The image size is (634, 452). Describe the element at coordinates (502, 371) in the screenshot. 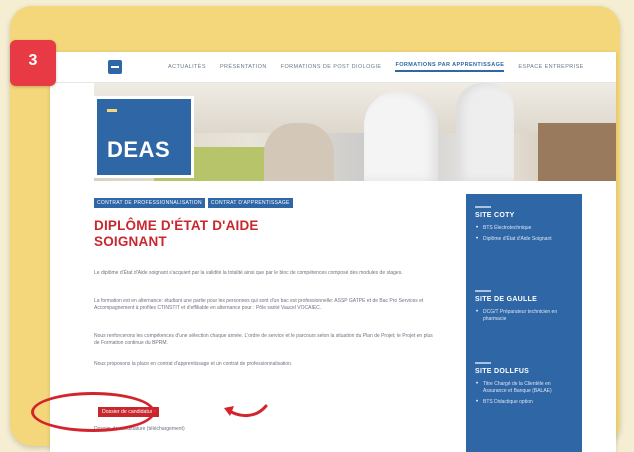

I see `sidebar-section-title: SITE DOLLFUS` at that location.